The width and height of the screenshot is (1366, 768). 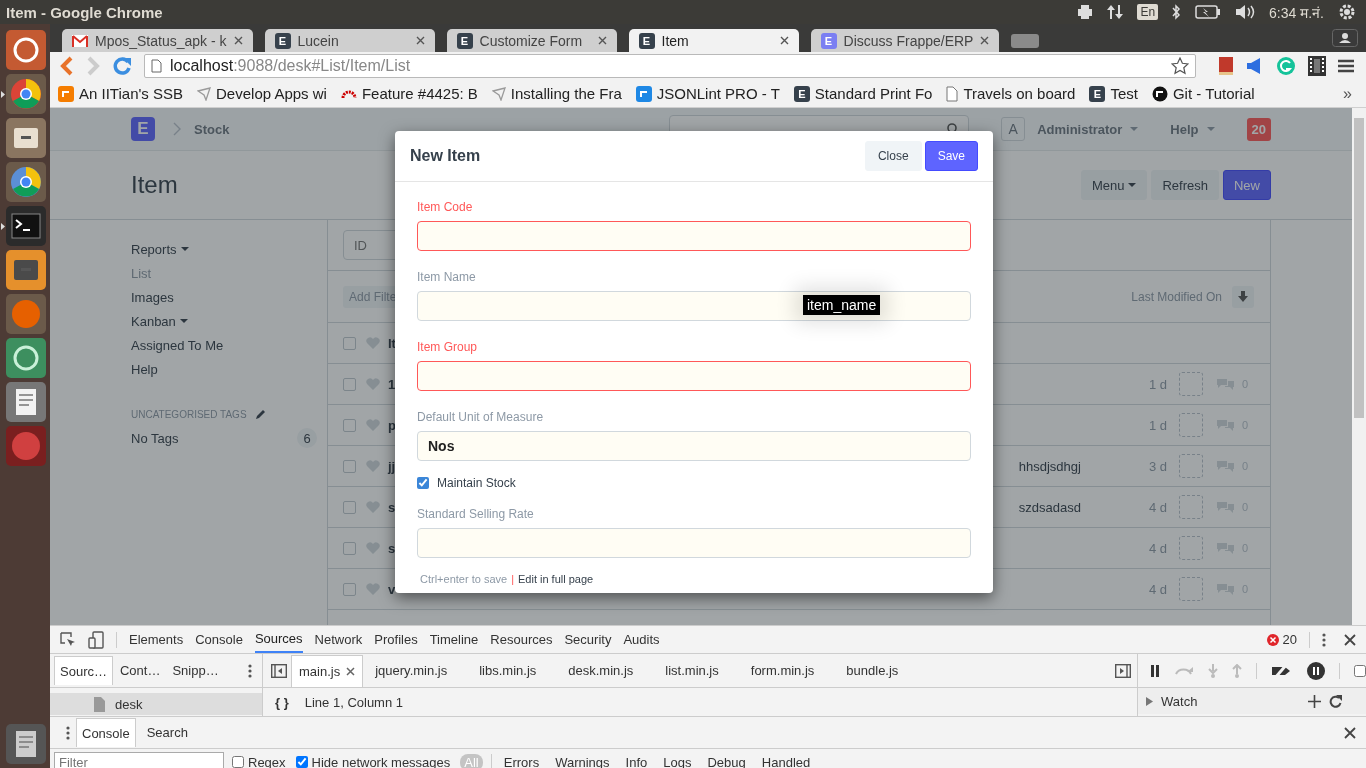 I want to click on input-field: Nos, so click(x=694, y=446).